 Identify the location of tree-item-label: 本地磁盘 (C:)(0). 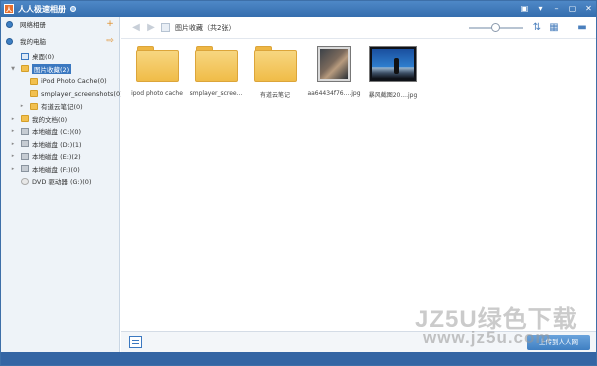
(57, 132).